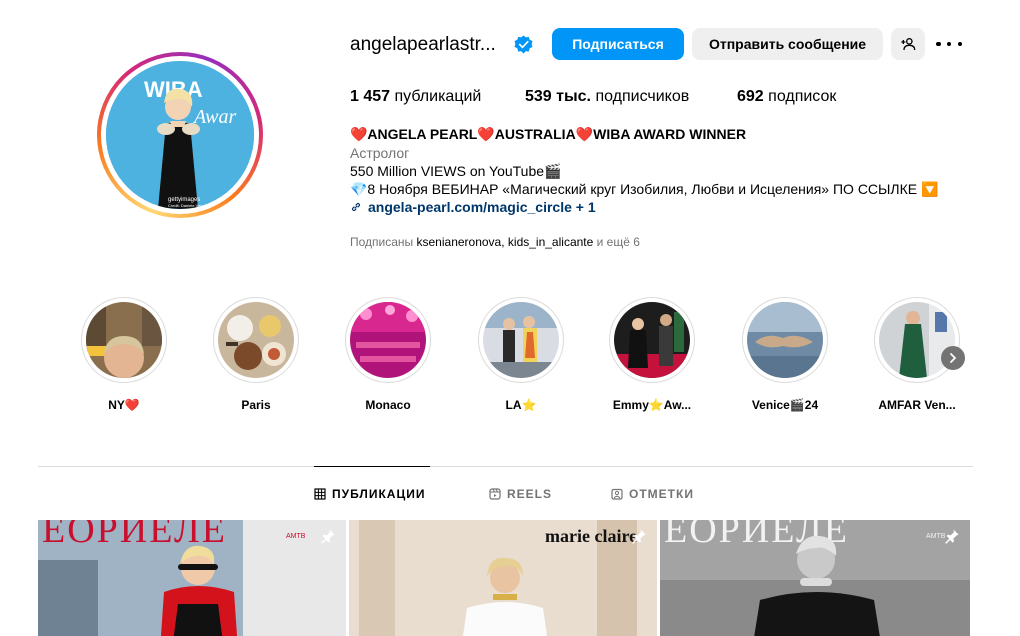  I want to click on followers-label: подписчиков, so click(642, 96).